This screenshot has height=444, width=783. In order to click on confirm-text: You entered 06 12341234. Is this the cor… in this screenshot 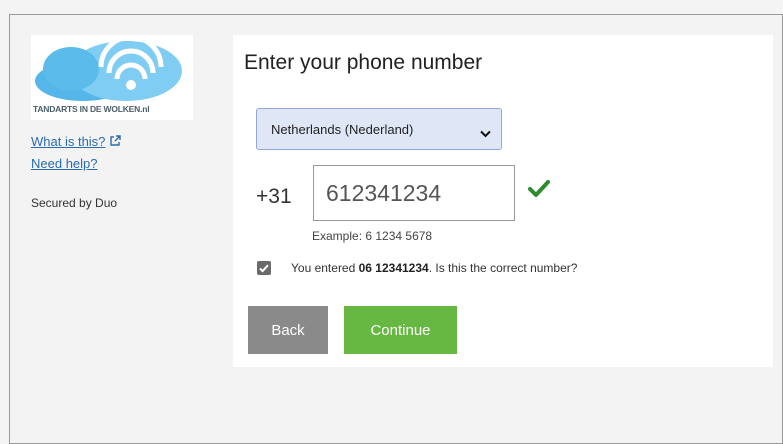, I will do `click(434, 268)`.